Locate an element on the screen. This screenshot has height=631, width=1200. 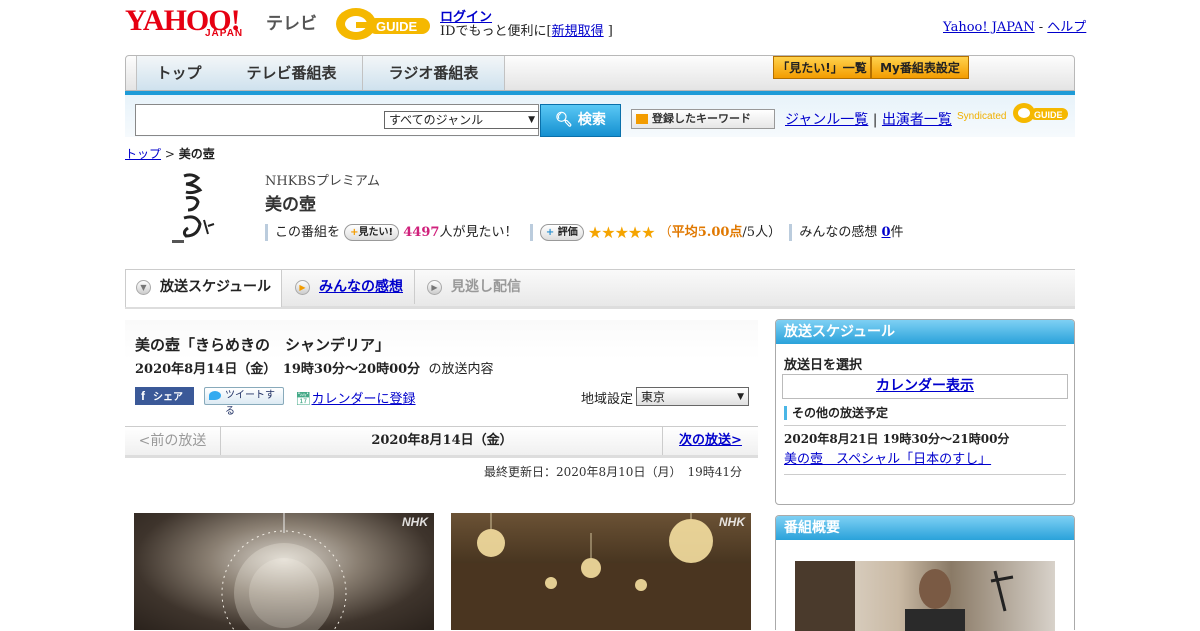
yahoo-japan-logo-text: JAPAN is located at coordinates (224, 33).